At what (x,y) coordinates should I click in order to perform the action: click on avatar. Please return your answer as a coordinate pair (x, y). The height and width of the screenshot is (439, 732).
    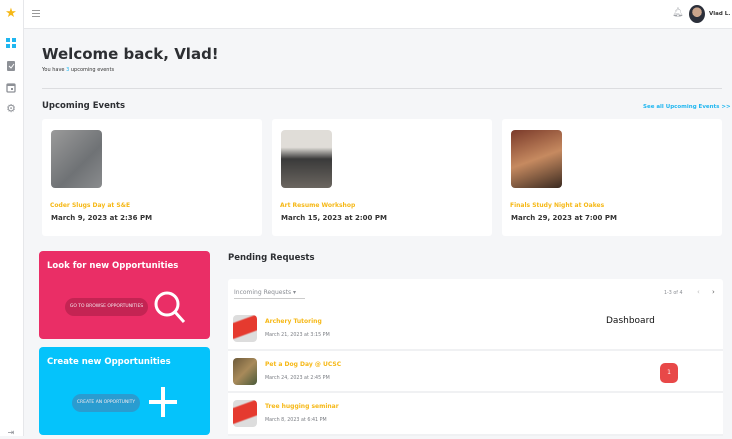
    Looking at the image, I should click on (697, 14).